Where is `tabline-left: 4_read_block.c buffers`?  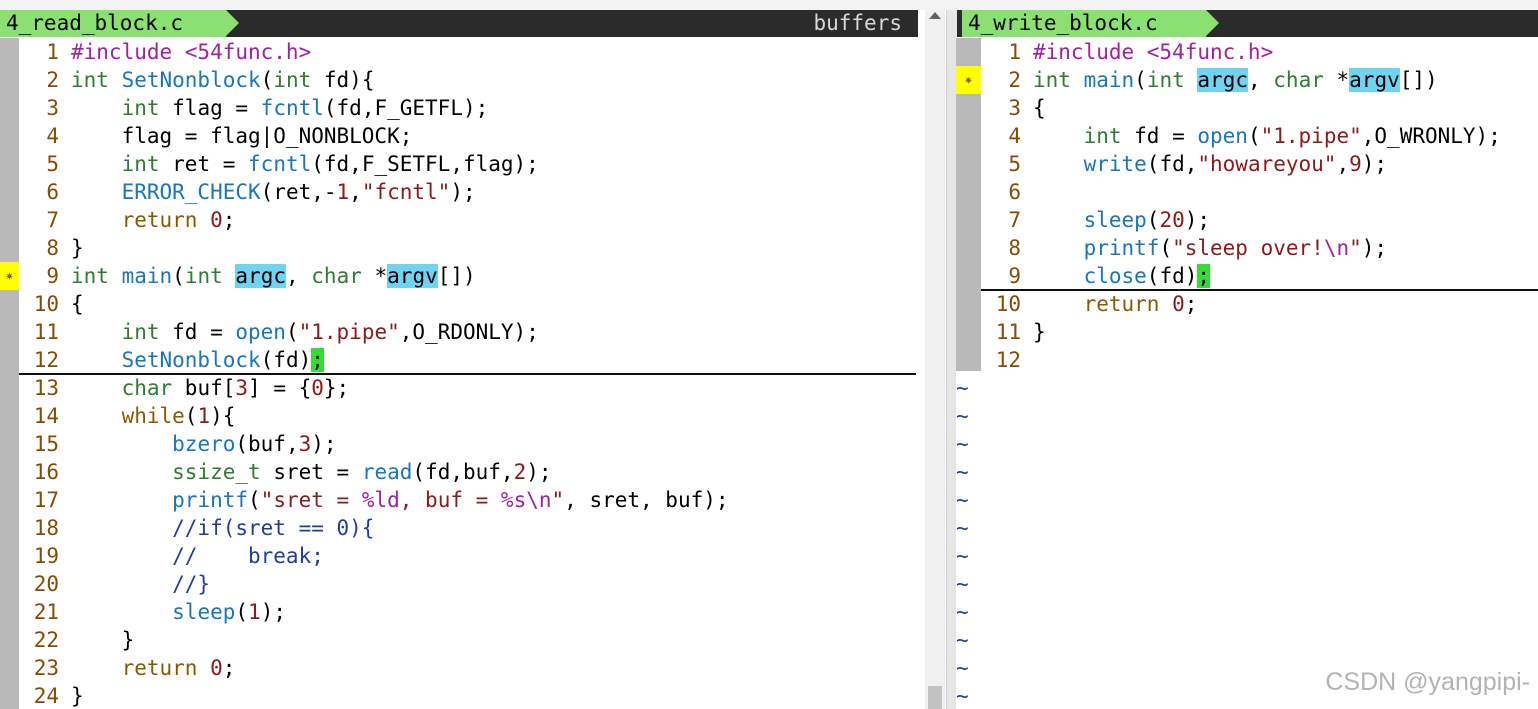
tabline-left: 4_read_block.c buffers is located at coordinates (459, 23).